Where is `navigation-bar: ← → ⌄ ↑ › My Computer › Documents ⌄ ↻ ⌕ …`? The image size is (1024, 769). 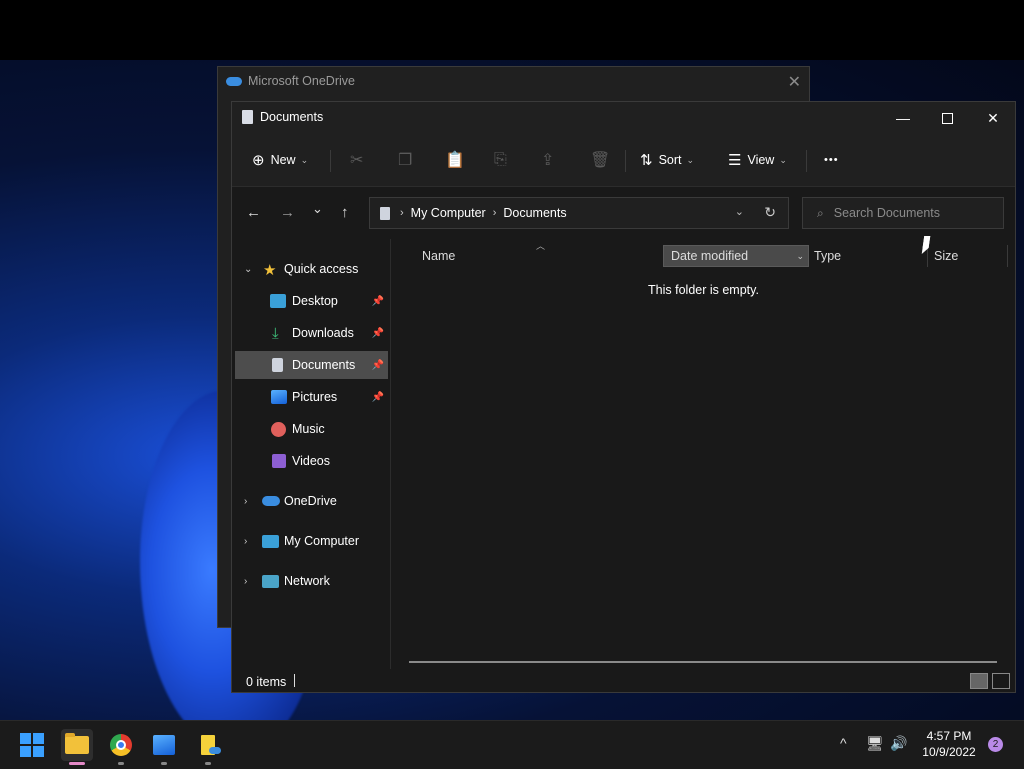 navigation-bar: ← → ⌄ ↑ › My Computer › Documents ⌄ ↻ ⌕ … is located at coordinates (623, 213).